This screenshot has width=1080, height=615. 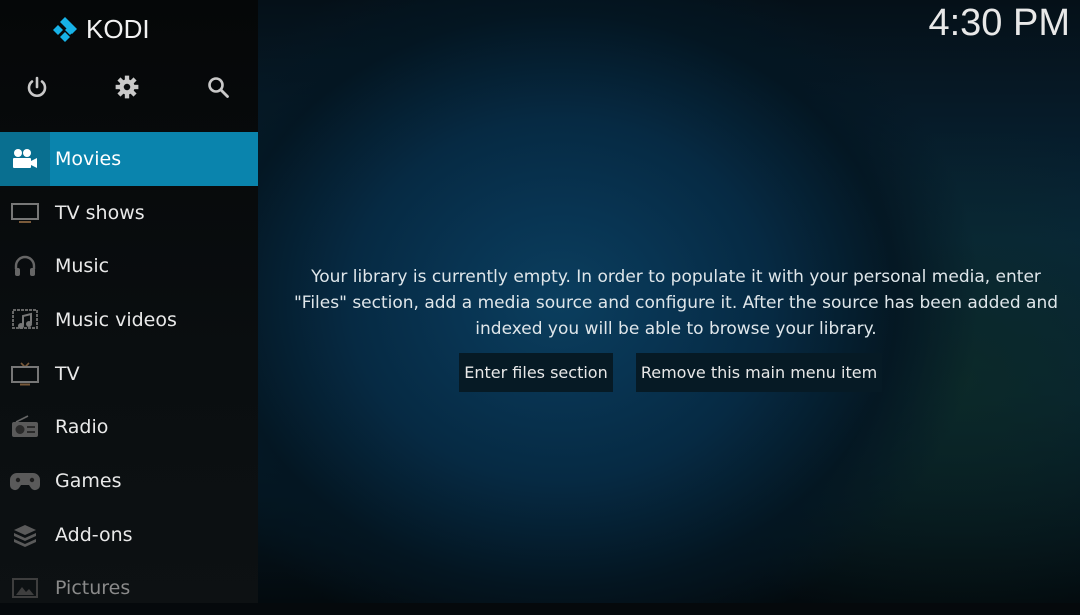 What do you see at coordinates (25, 320) in the screenshot?
I see `music-video-icon` at bounding box center [25, 320].